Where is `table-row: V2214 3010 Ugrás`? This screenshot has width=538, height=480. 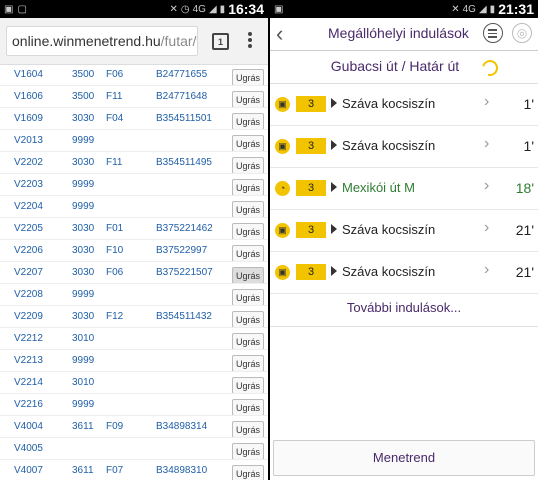 table-row: V2214 3010 Ugrás is located at coordinates (134, 382).